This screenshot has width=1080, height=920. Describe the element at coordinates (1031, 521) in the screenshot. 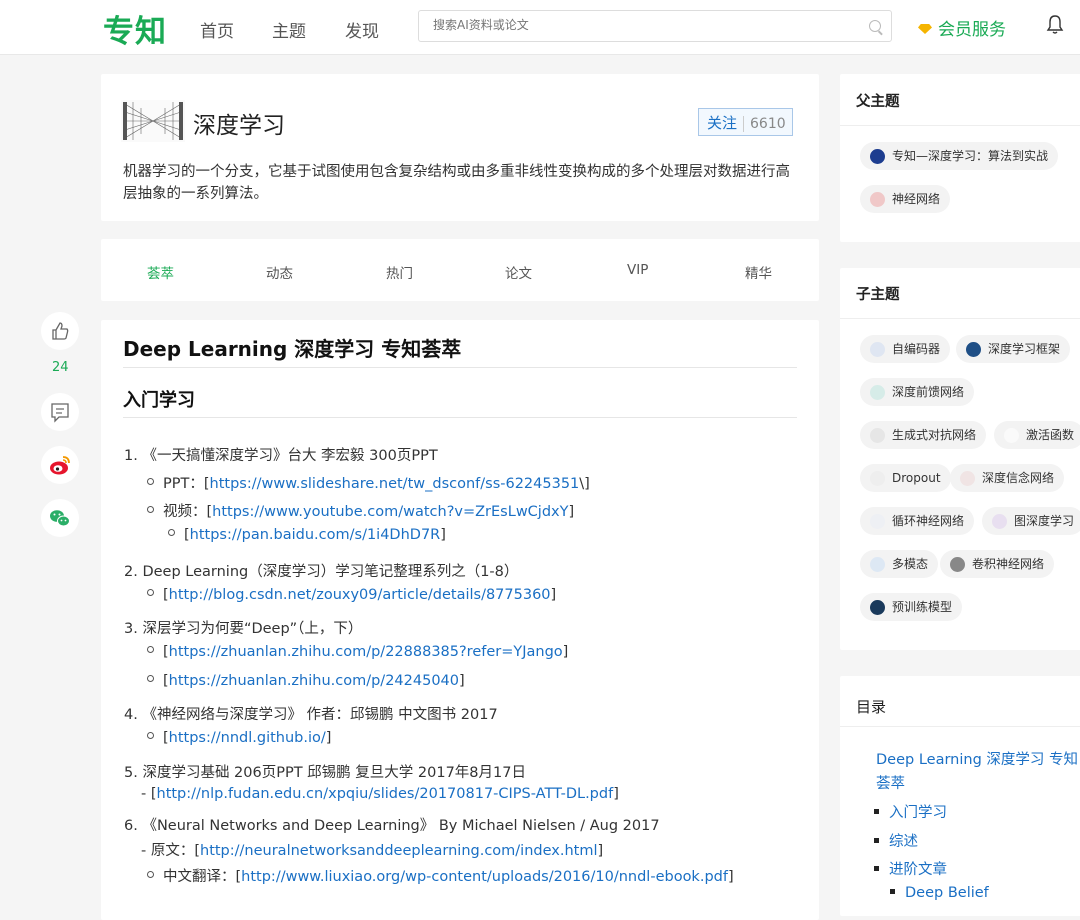

I see `topic-chip: 图深度学习` at that location.